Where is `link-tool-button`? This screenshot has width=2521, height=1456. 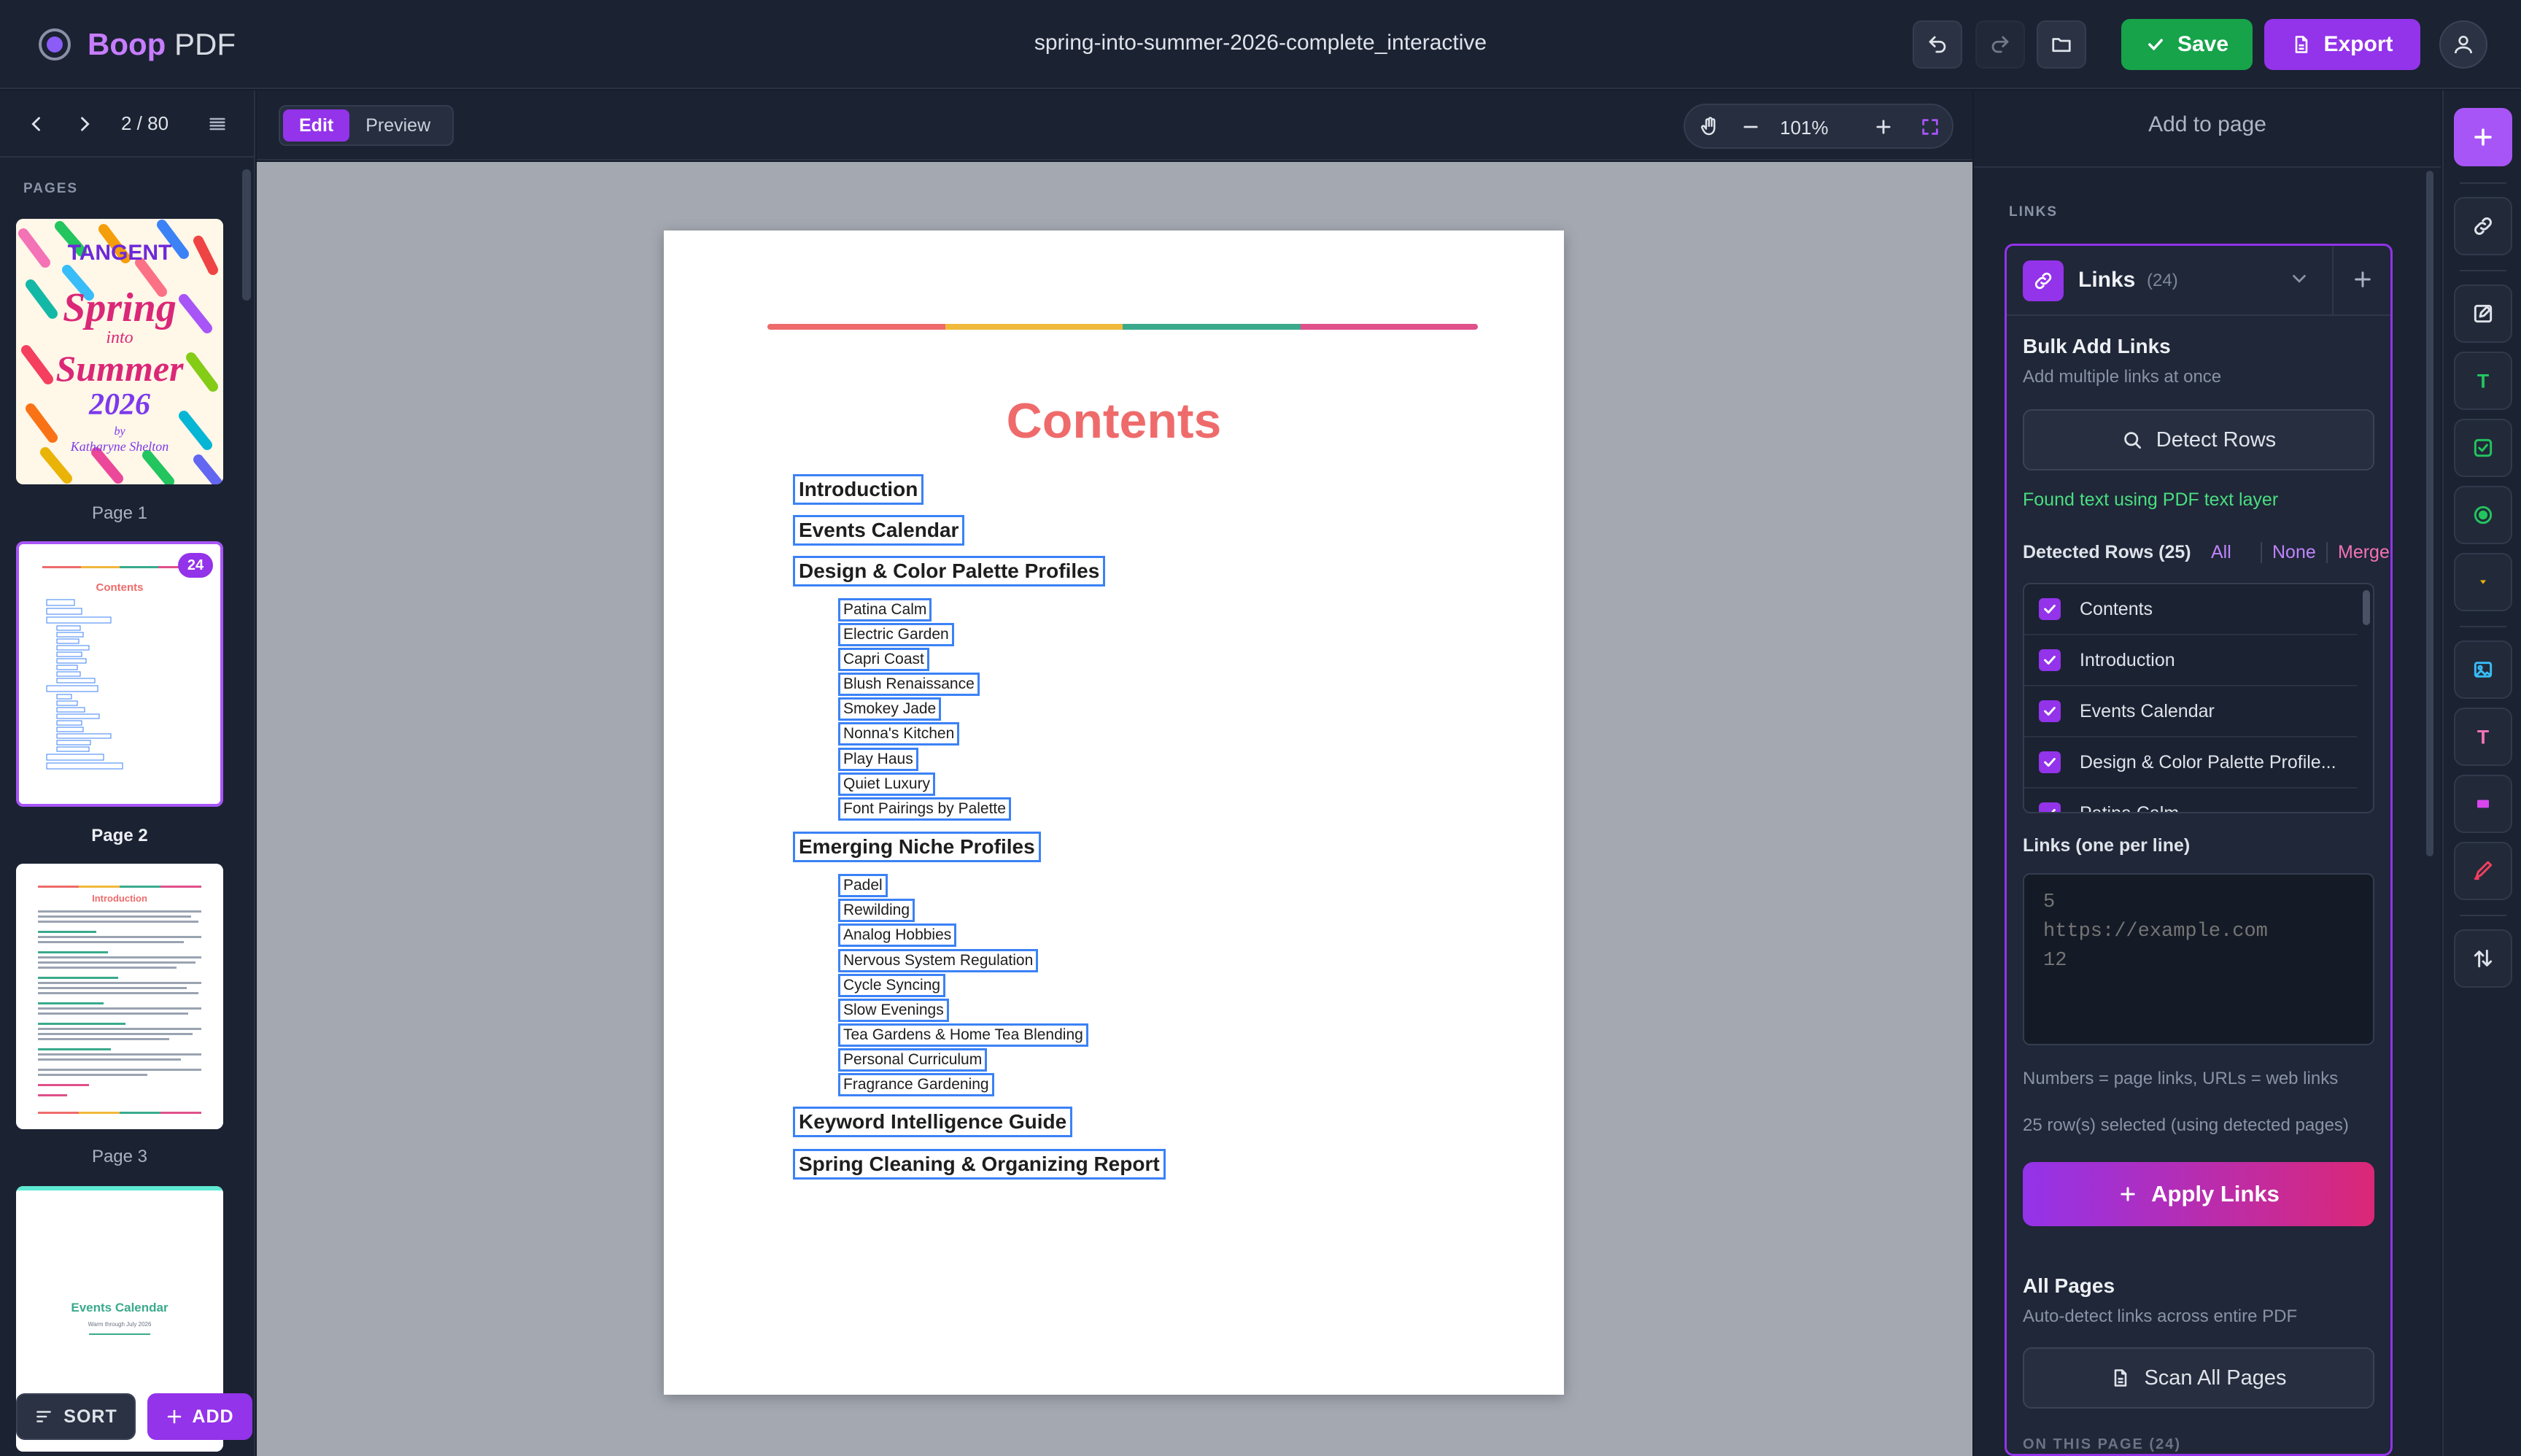 link-tool-button is located at coordinates (2483, 226).